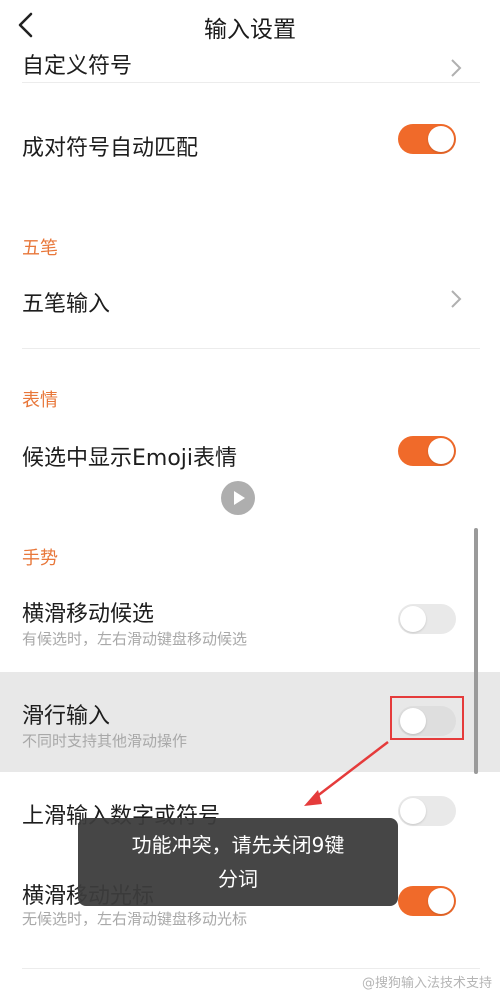 This screenshot has height=997, width=500. Describe the element at coordinates (238, 879) in the screenshot. I see `toast-line-2: 分词` at that location.